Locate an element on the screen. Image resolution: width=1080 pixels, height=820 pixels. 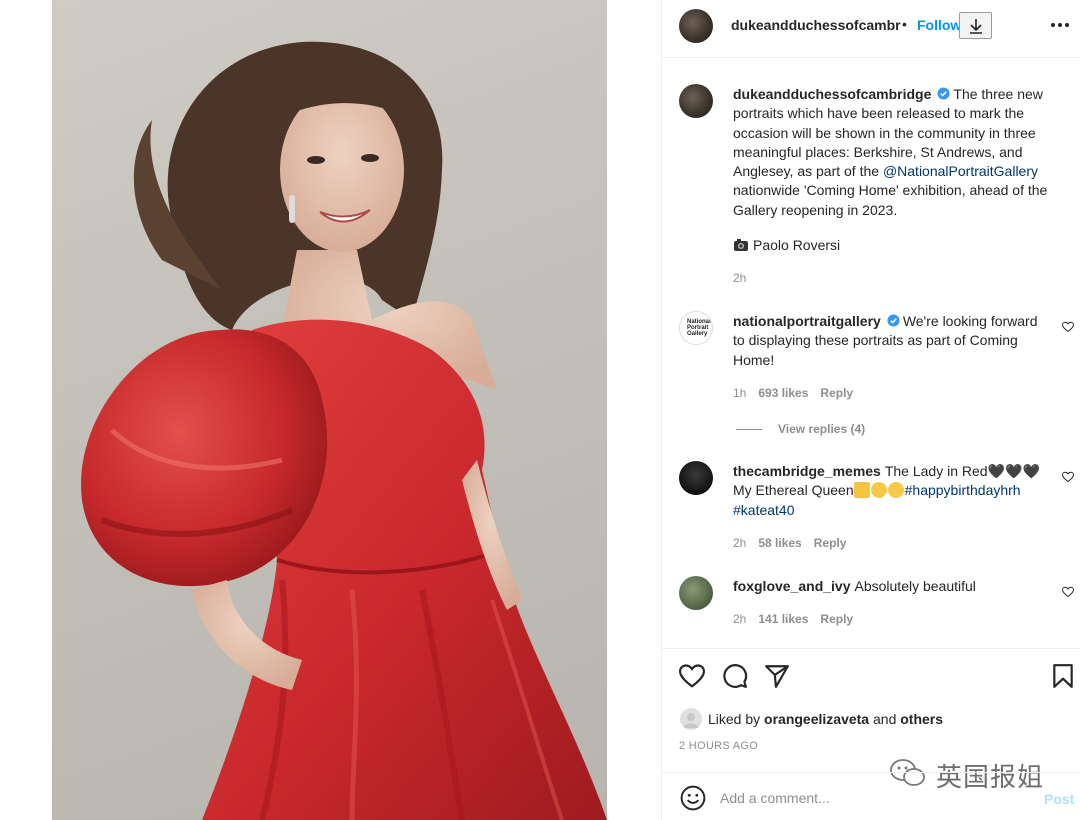
liked-by-user: orangeelizaveta is located at coordinates (816, 719).